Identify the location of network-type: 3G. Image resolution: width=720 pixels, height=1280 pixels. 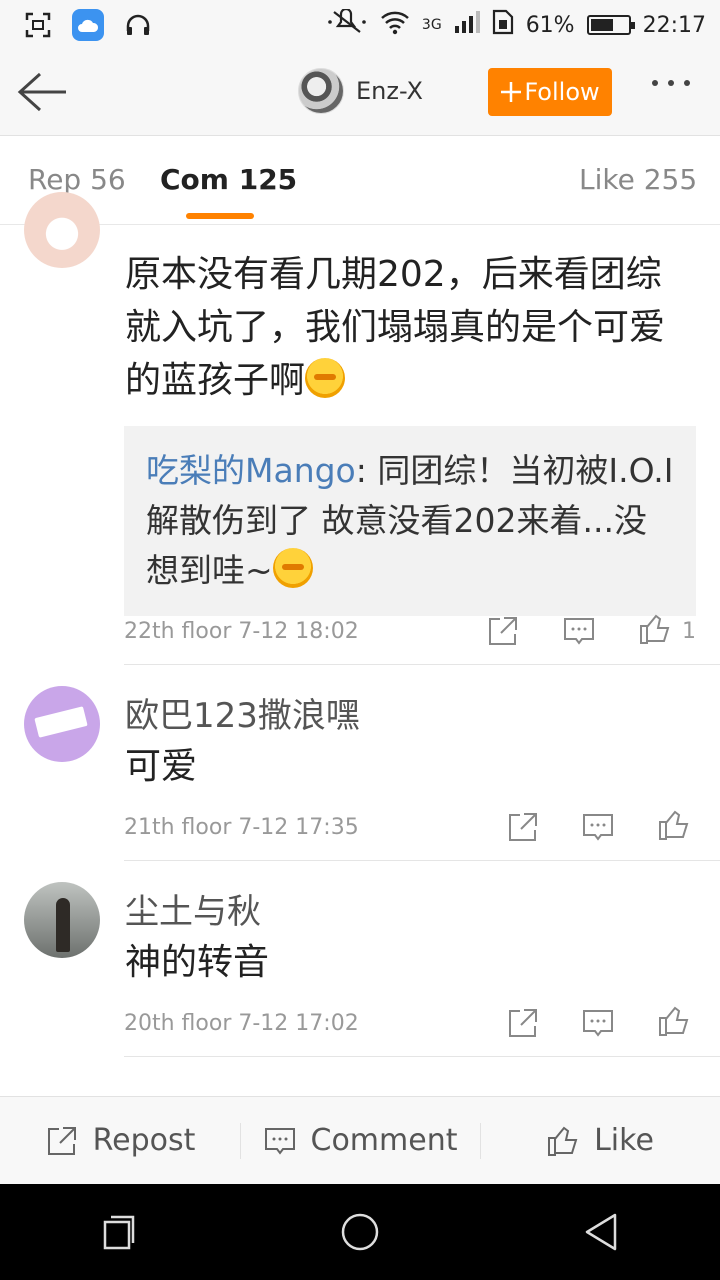
(431, 25).